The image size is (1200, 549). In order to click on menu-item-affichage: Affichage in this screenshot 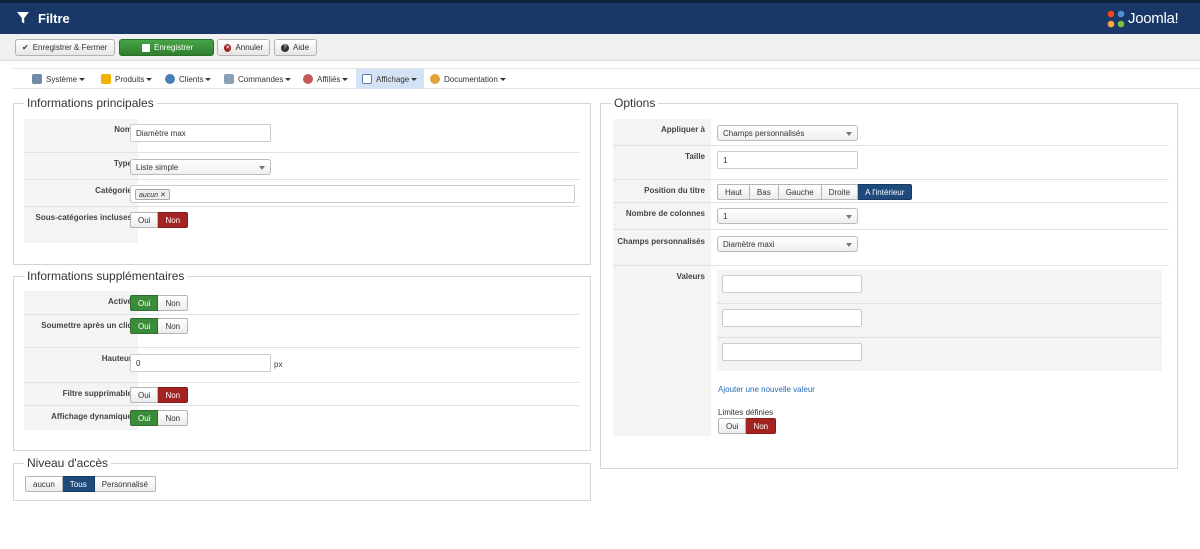, I will do `click(390, 79)`.